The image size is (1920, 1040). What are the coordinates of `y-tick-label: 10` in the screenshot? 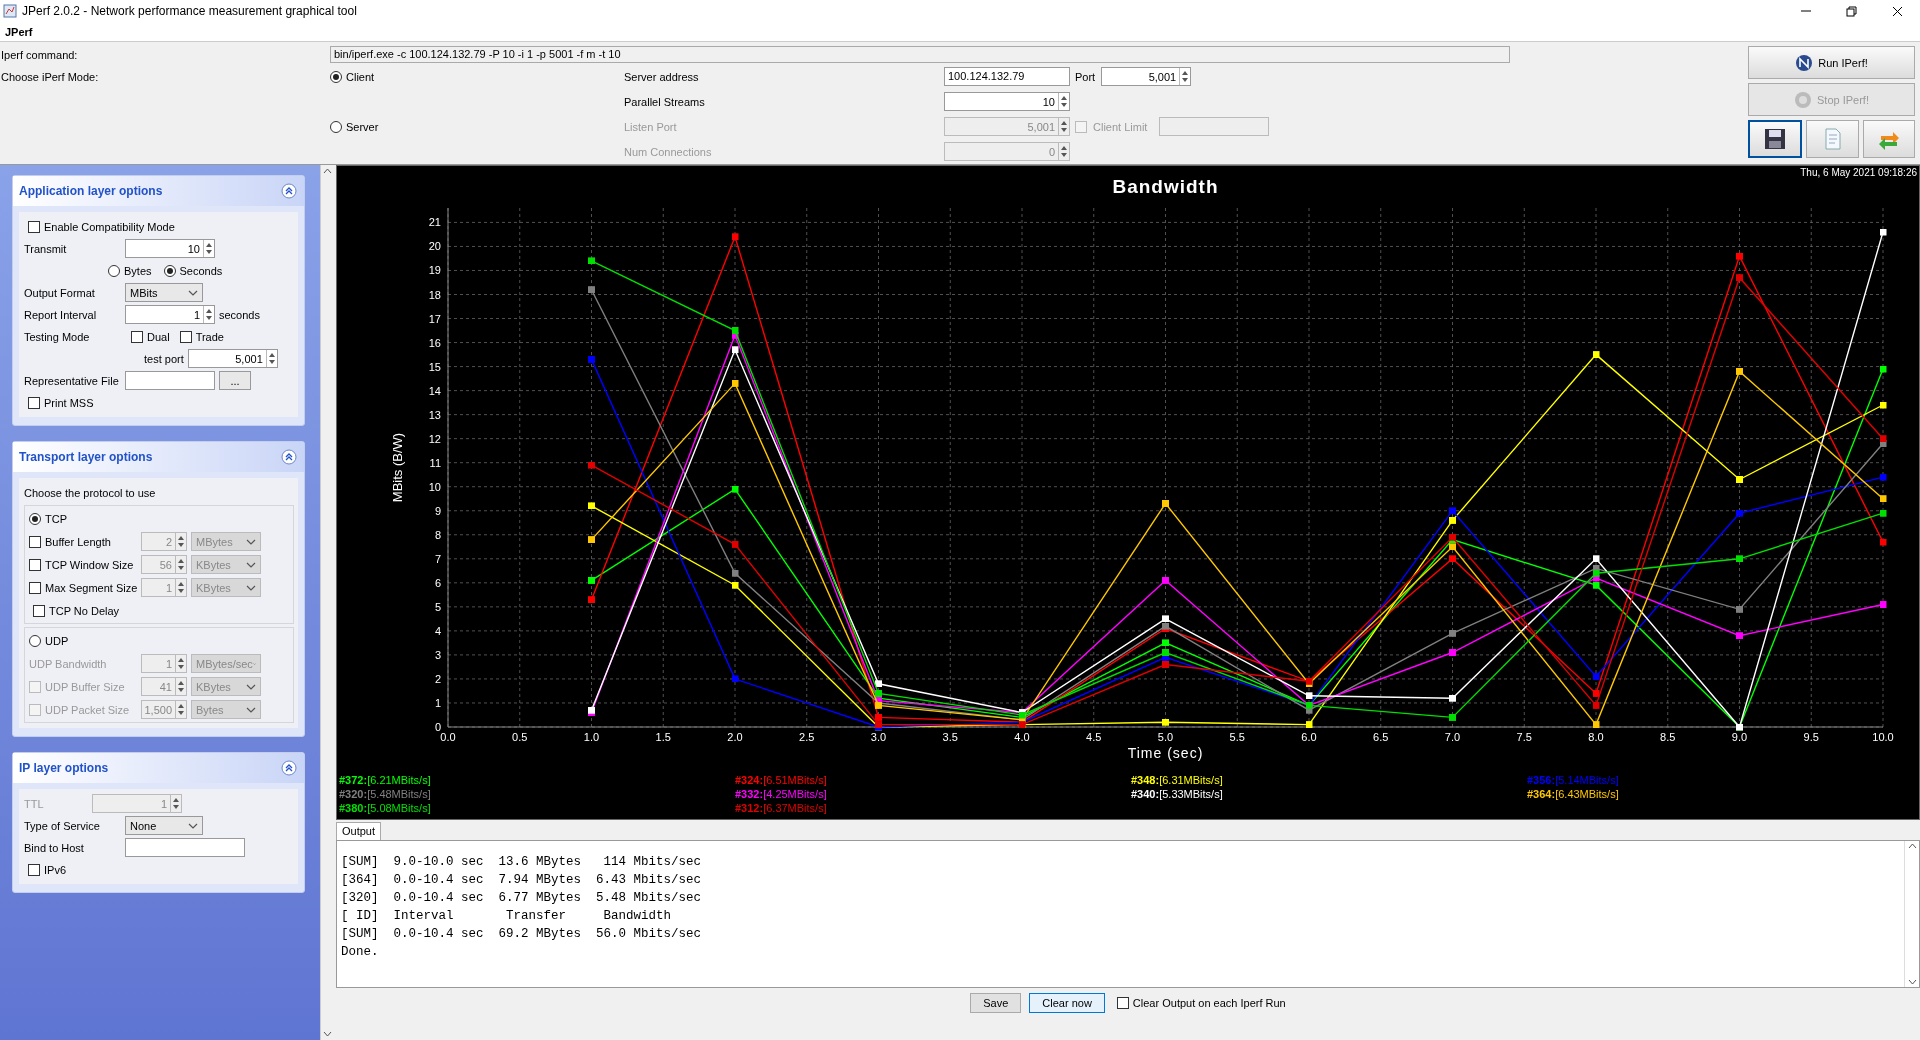 It's located at (434, 486).